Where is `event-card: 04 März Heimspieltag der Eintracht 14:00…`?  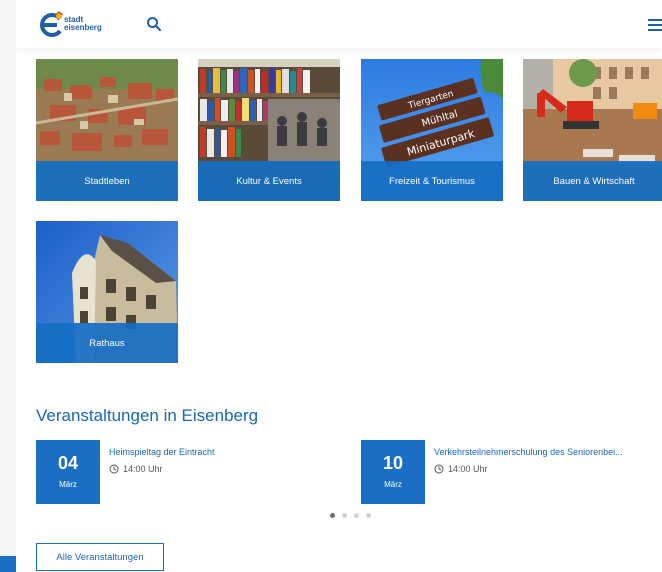 event-card: 04 März Heimspieltag der Eintracht 14:00… is located at coordinates (186, 472).